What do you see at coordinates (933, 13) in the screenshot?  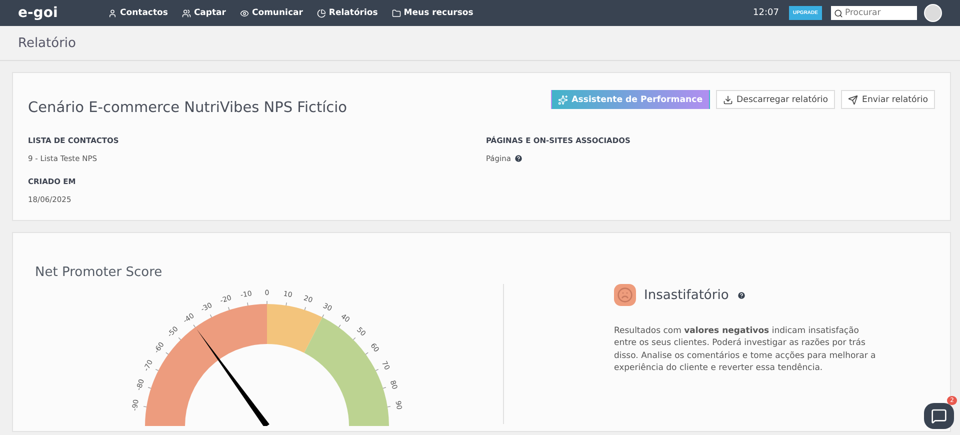 I see `avatar` at bounding box center [933, 13].